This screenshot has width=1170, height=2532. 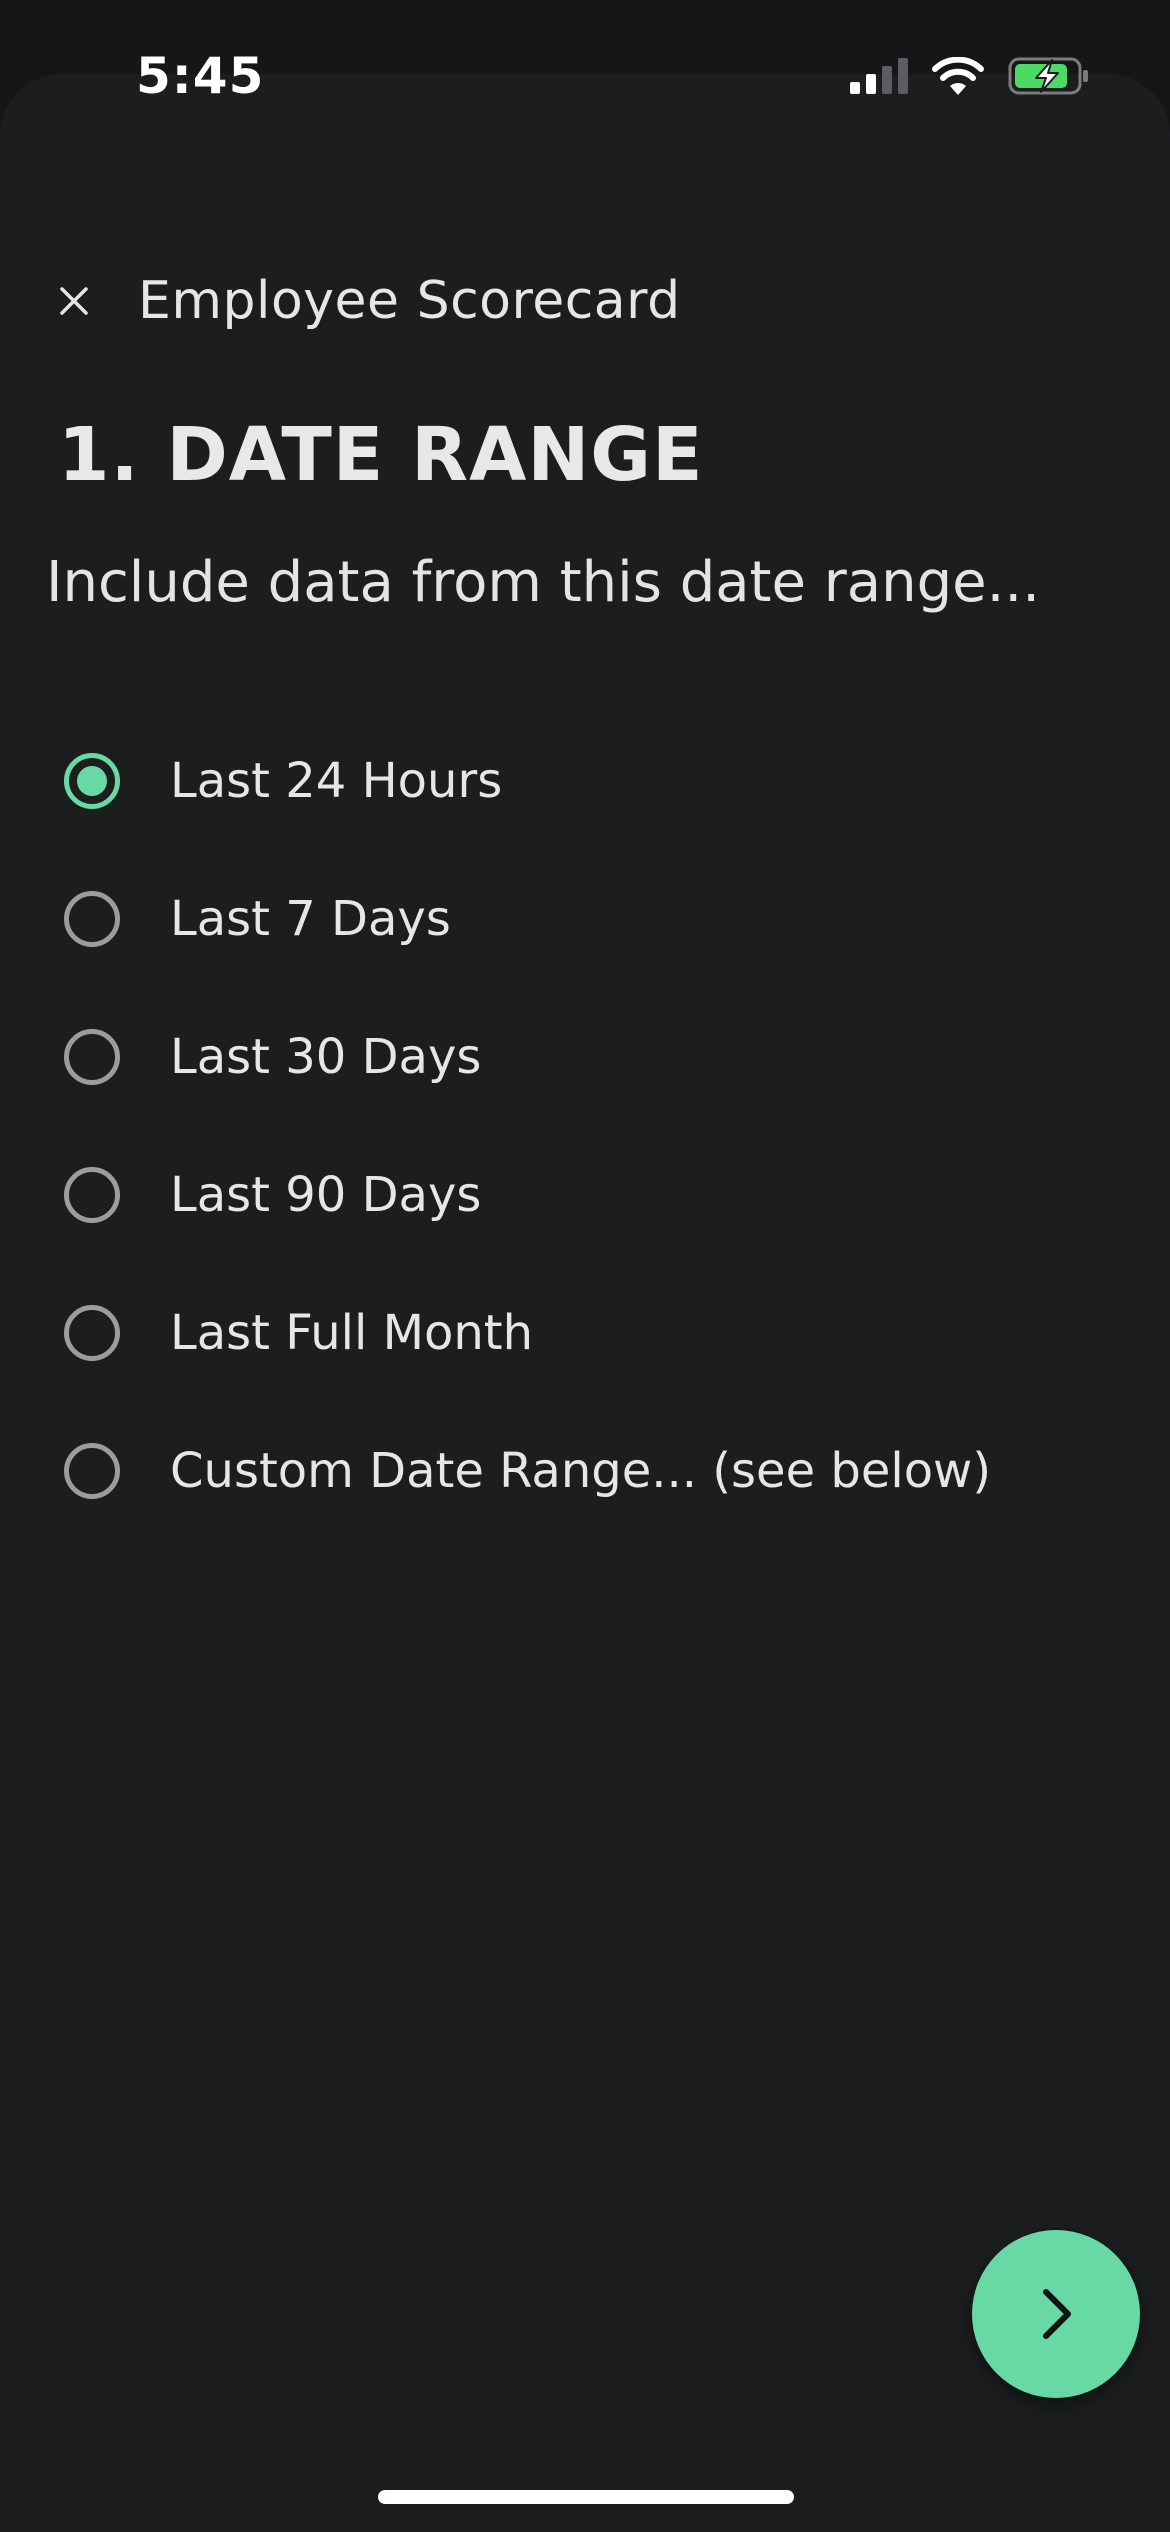 I want to click on status-time: 5:45, so click(x=200, y=76).